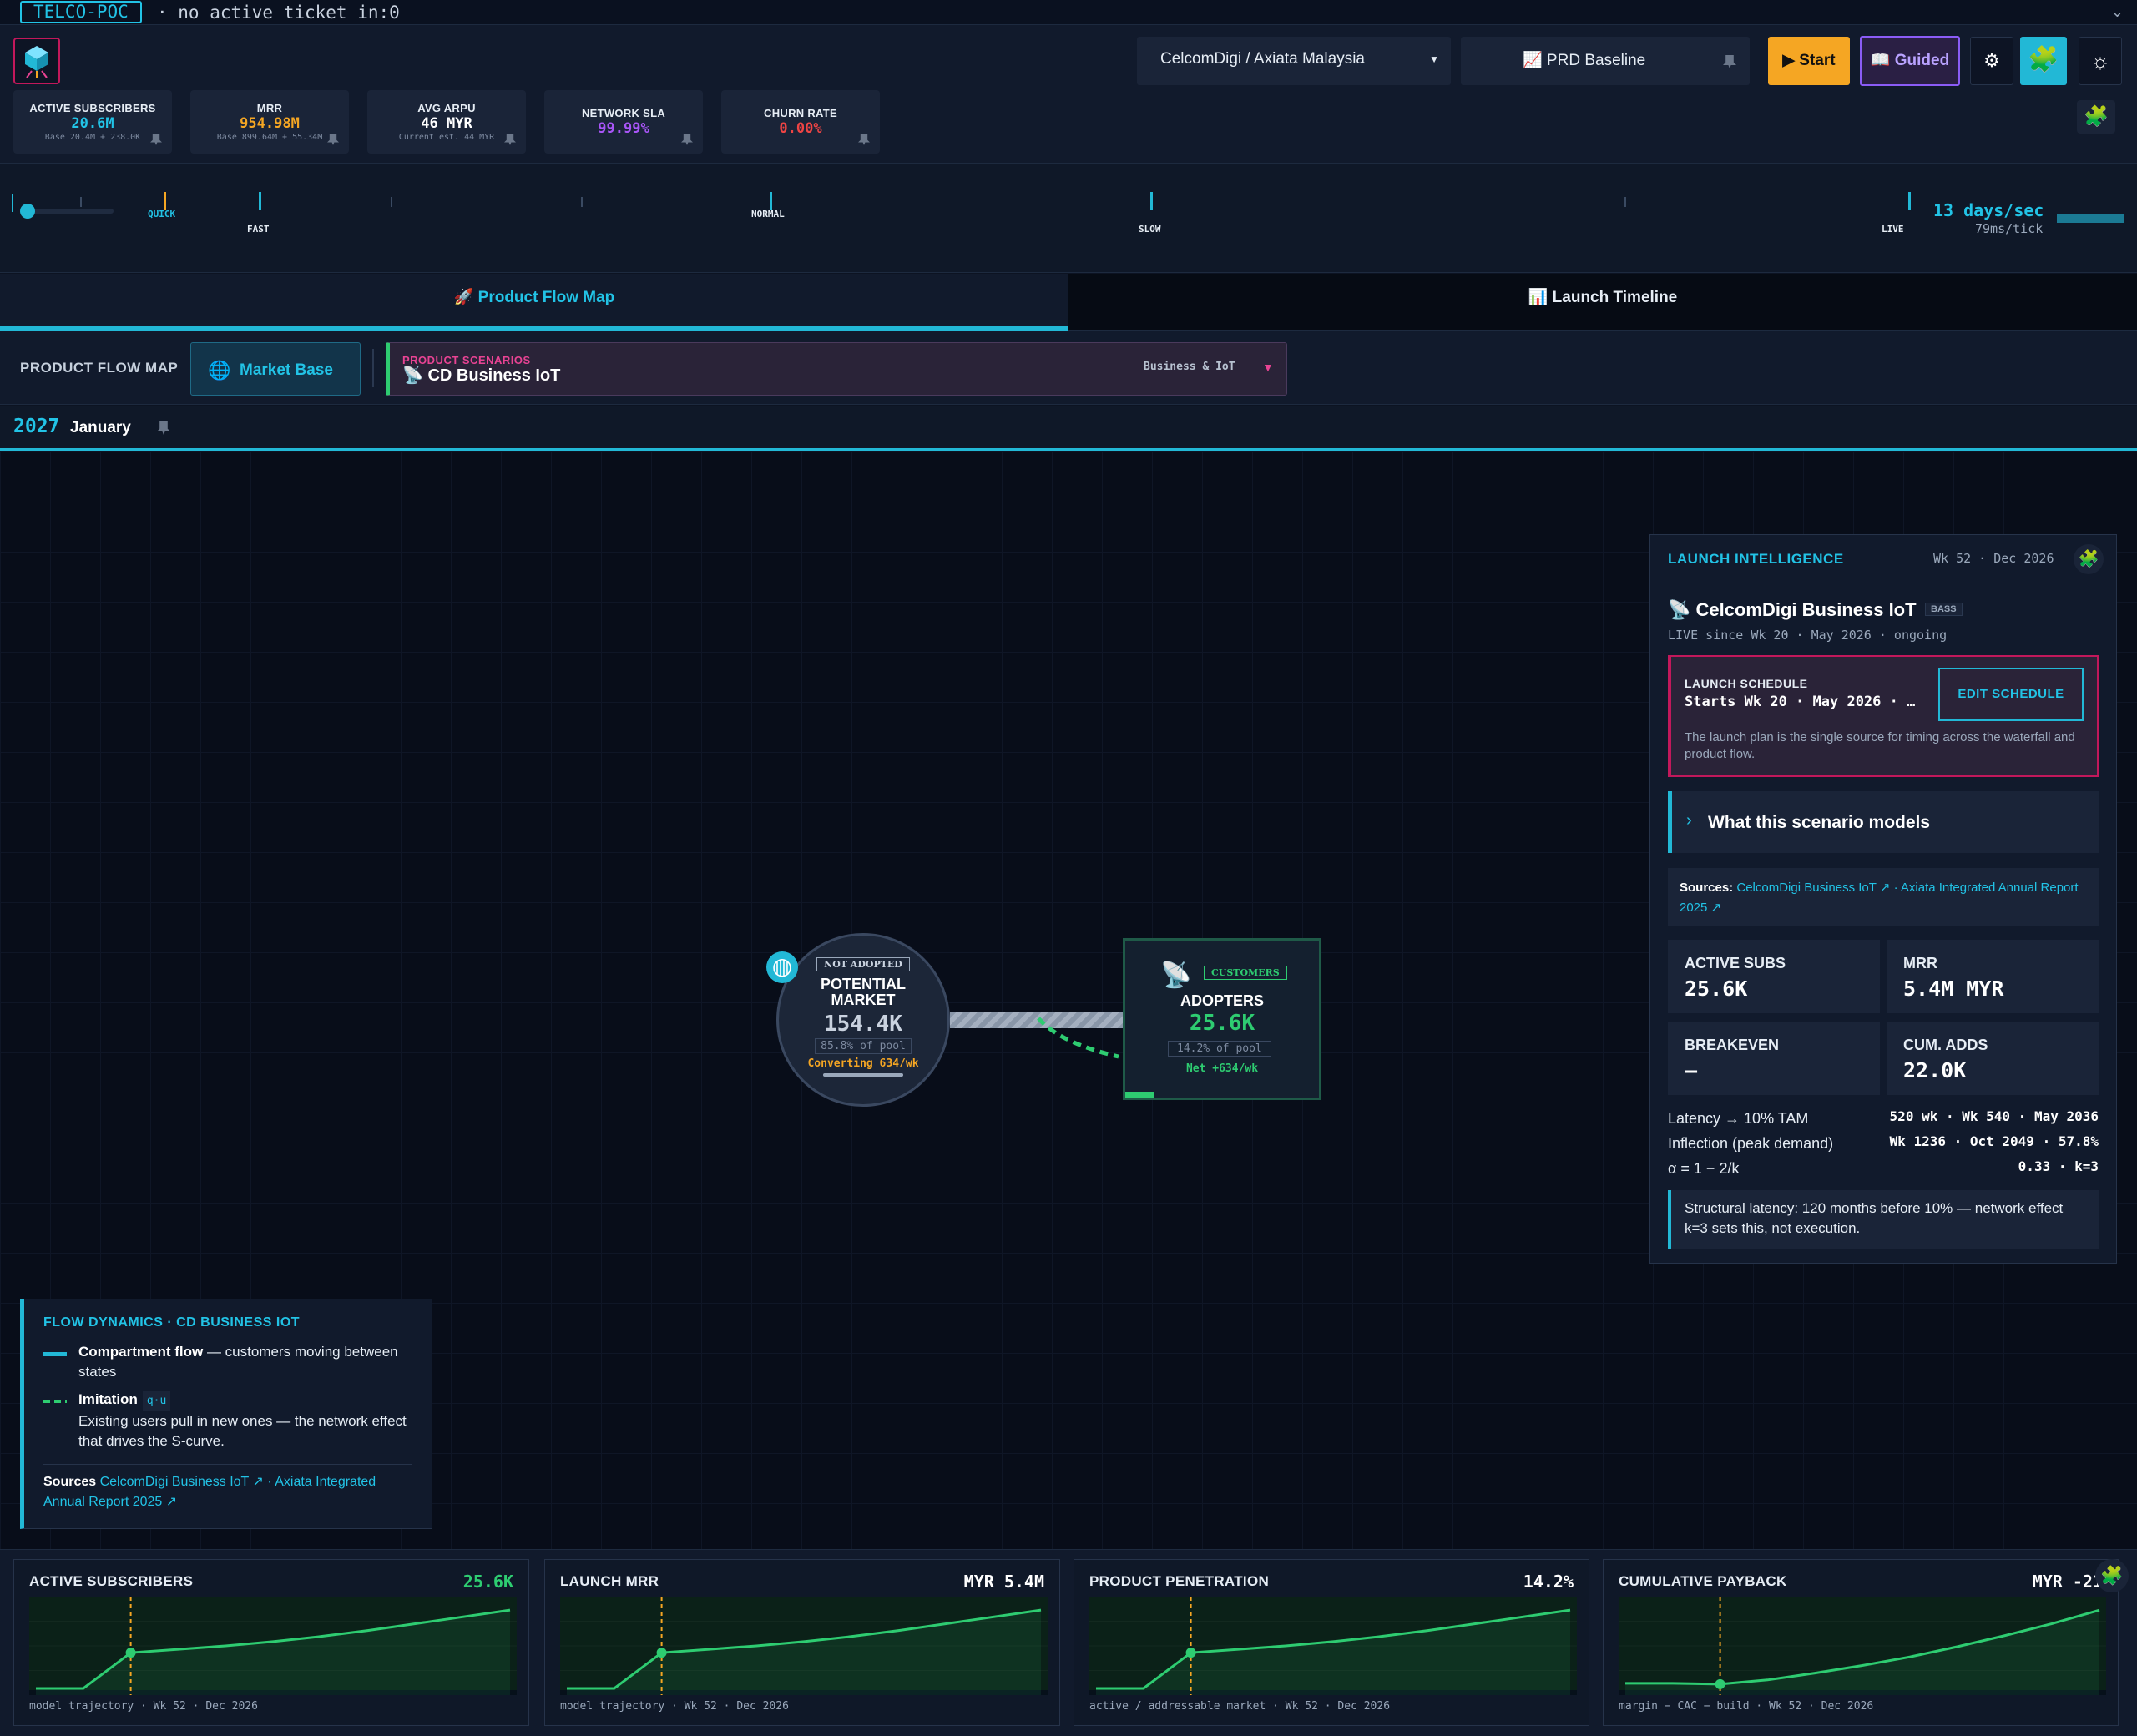 This screenshot has height=1736, width=2137. What do you see at coordinates (100, 428) in the screenshot?
I see `date-month: January` at bounding box center [100, 428].